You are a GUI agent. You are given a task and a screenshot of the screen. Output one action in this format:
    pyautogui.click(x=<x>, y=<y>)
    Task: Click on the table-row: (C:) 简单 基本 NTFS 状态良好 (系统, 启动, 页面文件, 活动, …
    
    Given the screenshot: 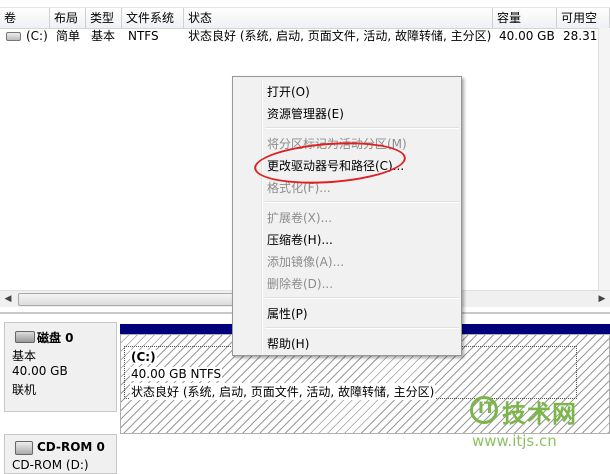 What is the action you would take?
    pyautogui.click(x=305, y=36)
    